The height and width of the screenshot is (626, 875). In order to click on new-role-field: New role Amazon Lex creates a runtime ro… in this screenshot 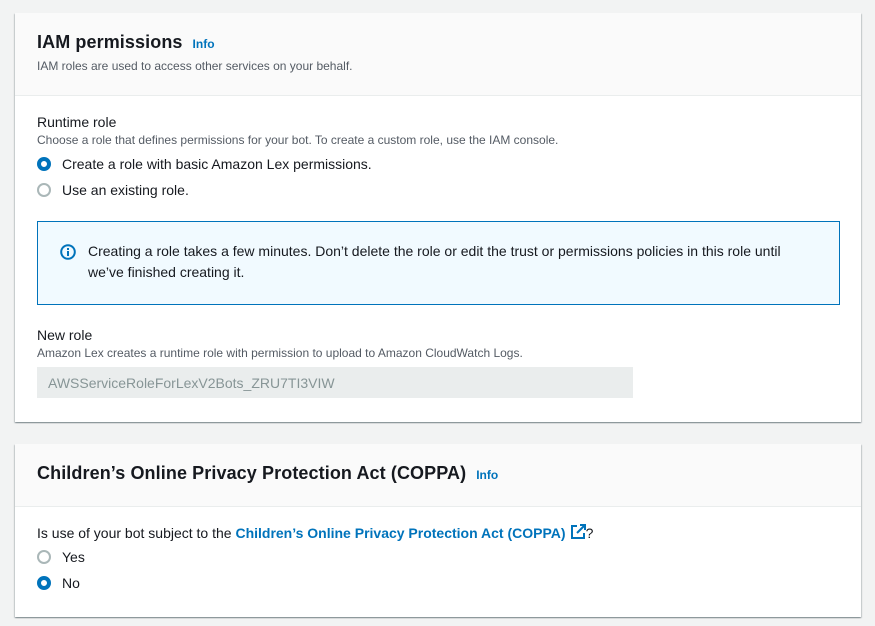, I will do `click(438, 362)`.